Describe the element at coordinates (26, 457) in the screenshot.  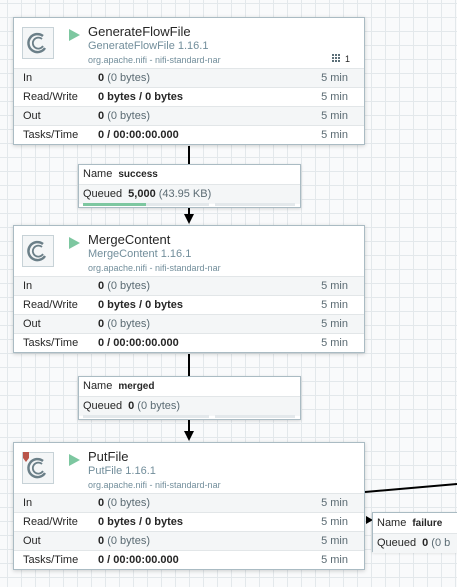
I see `restricted-shield-icon` at that location.